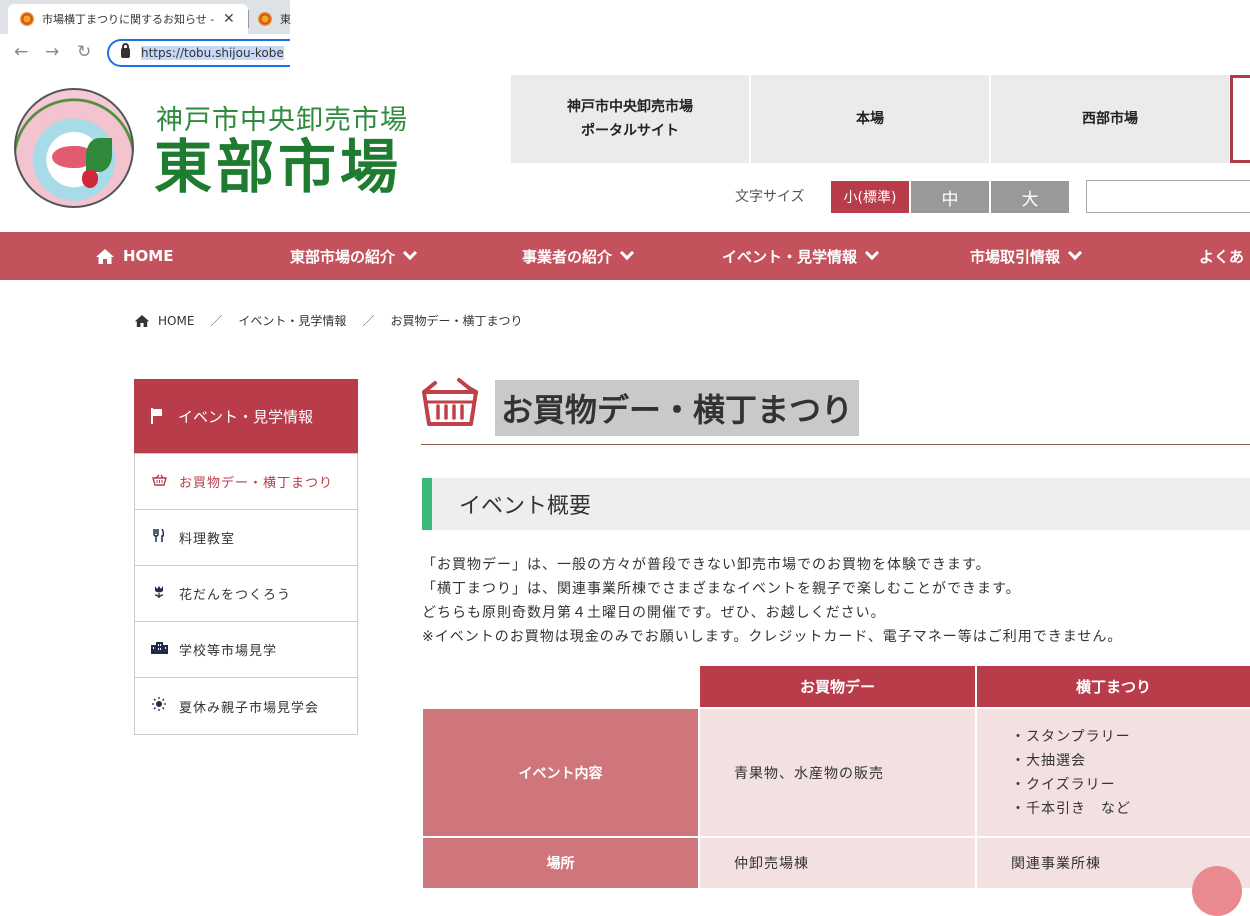 Image resolution: width=1250 pixels, height=916 pixels. I want to click on nav-faq: よくあ, so click(1221, 256).